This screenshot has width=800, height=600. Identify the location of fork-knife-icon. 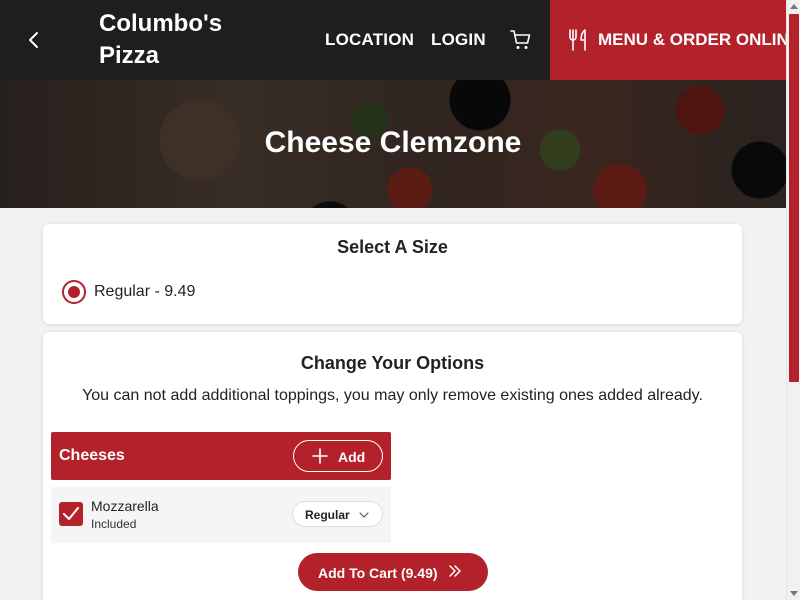
(577, 40).